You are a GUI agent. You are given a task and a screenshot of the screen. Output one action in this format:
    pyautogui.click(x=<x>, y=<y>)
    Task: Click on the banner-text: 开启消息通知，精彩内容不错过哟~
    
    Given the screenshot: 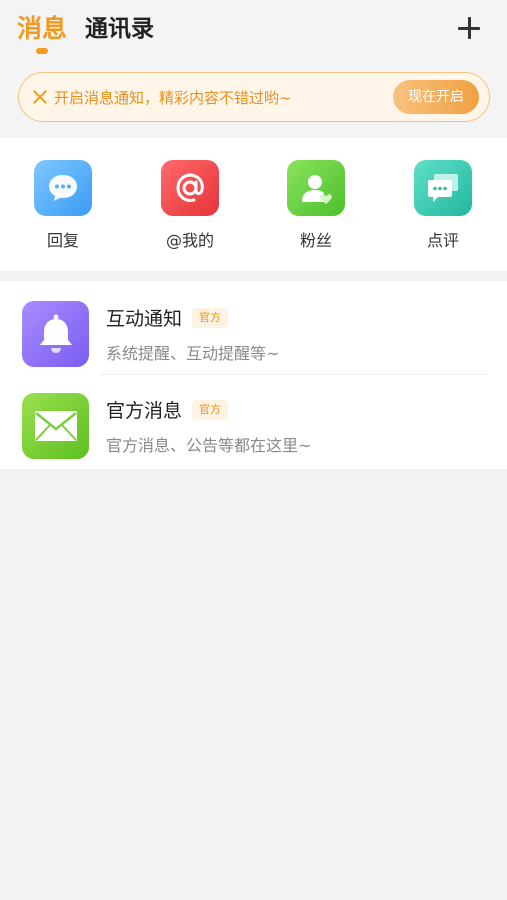 What is the action you would take?
    pyautogui.click(x=173, y=97)
    